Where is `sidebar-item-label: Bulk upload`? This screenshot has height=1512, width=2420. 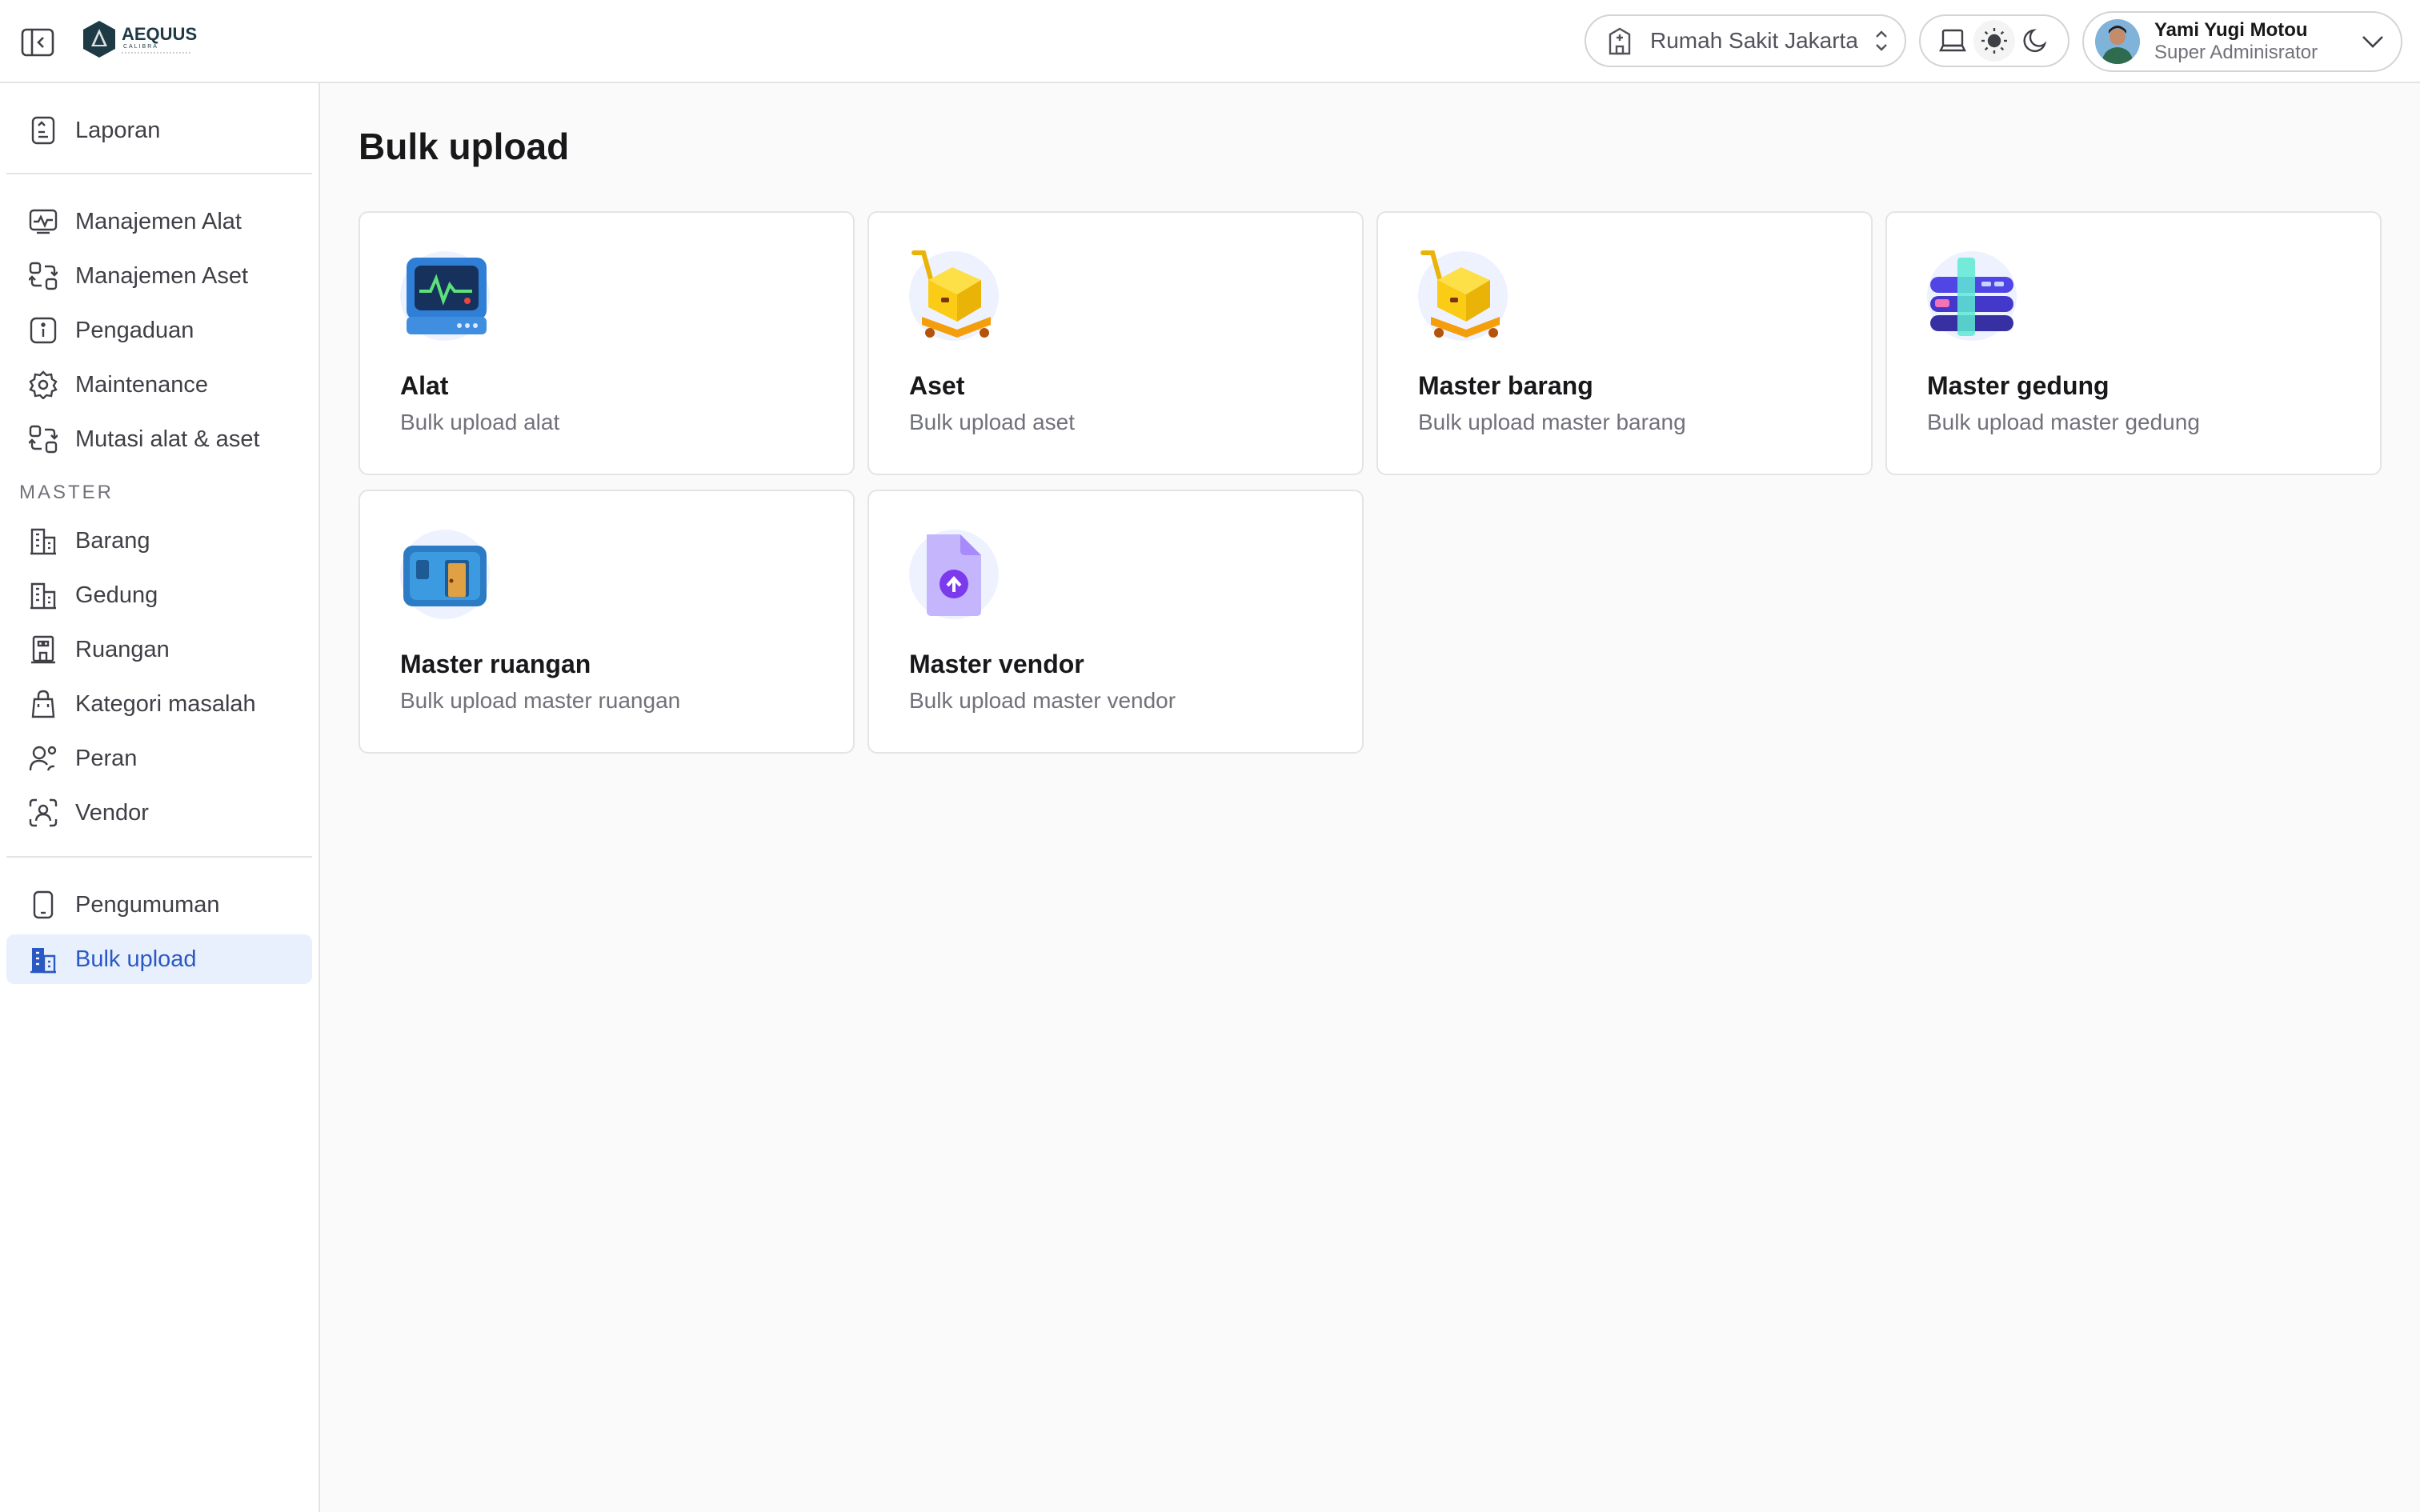 sidebar-item-label: Bulk upload is located at coordinates (136, 959).